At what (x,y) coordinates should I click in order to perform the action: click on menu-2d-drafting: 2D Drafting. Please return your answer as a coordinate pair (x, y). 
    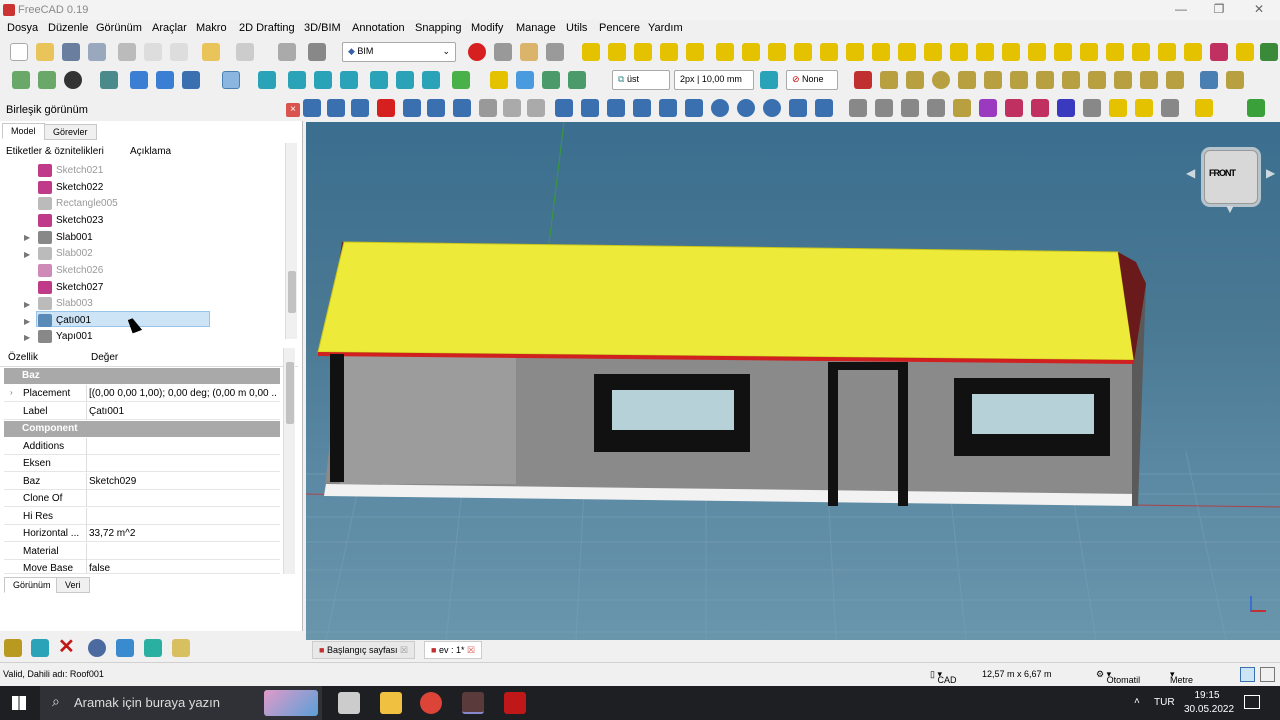
    Looking at the image, I should click on (267, 28).